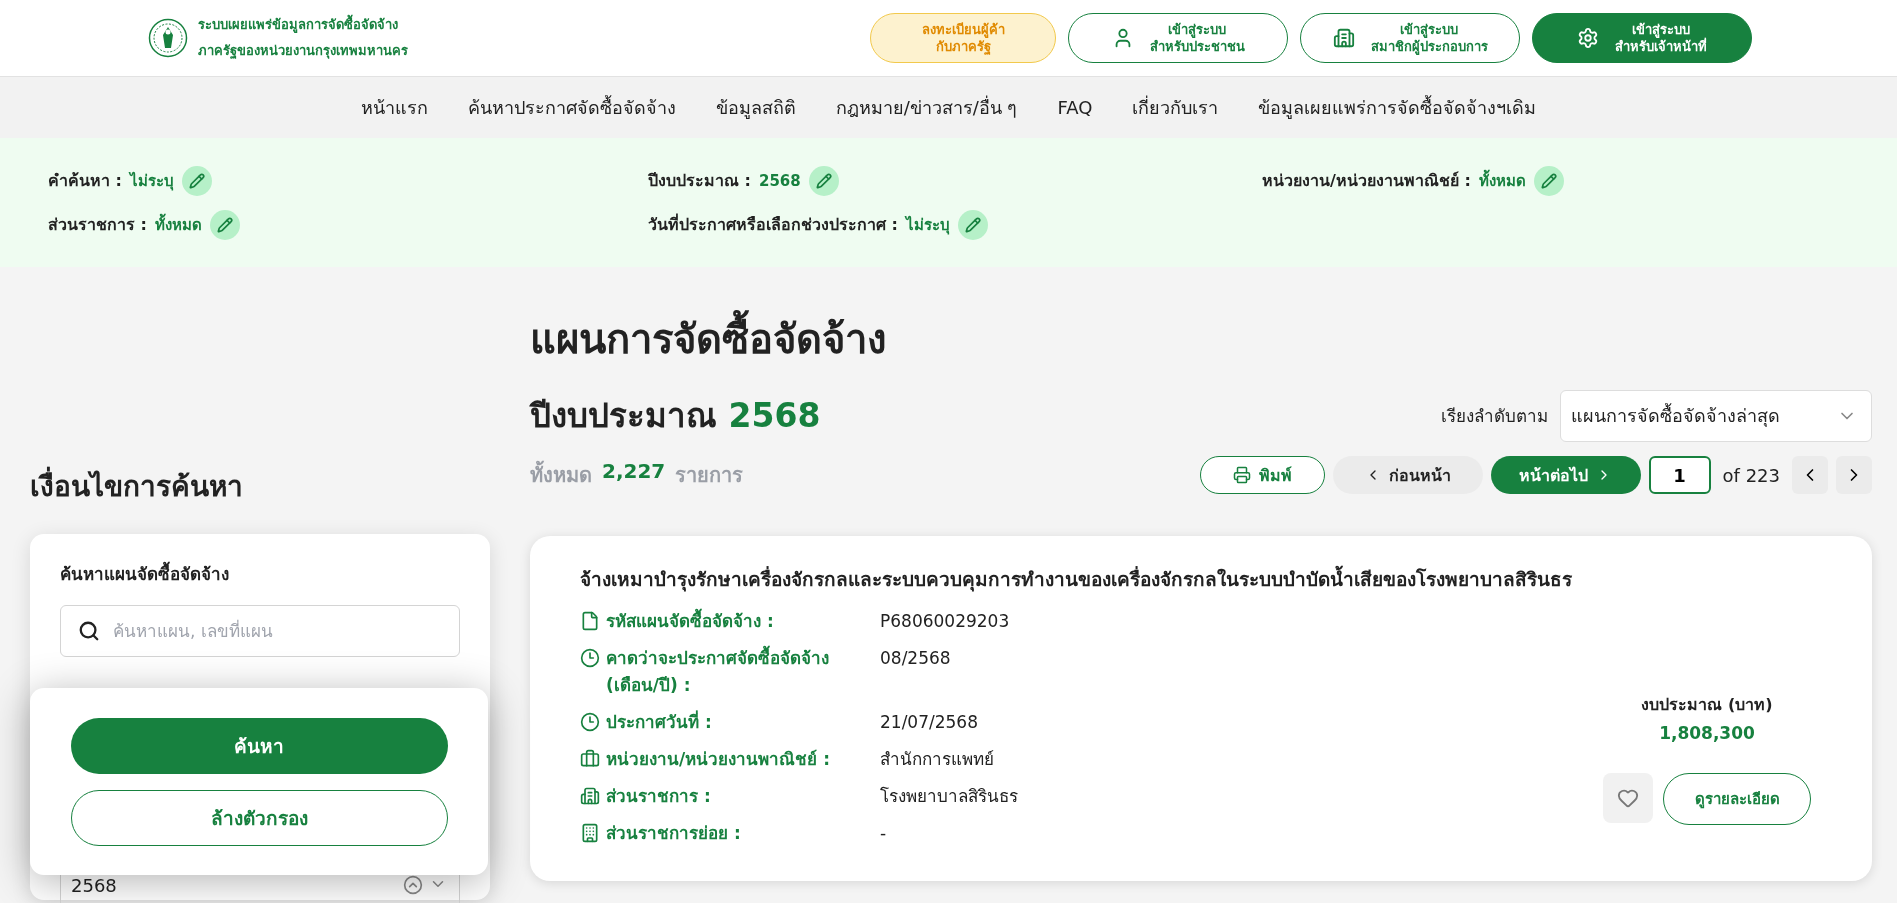  I want to click on detail-label: ส่วนราชการ :, so click(658, 796).